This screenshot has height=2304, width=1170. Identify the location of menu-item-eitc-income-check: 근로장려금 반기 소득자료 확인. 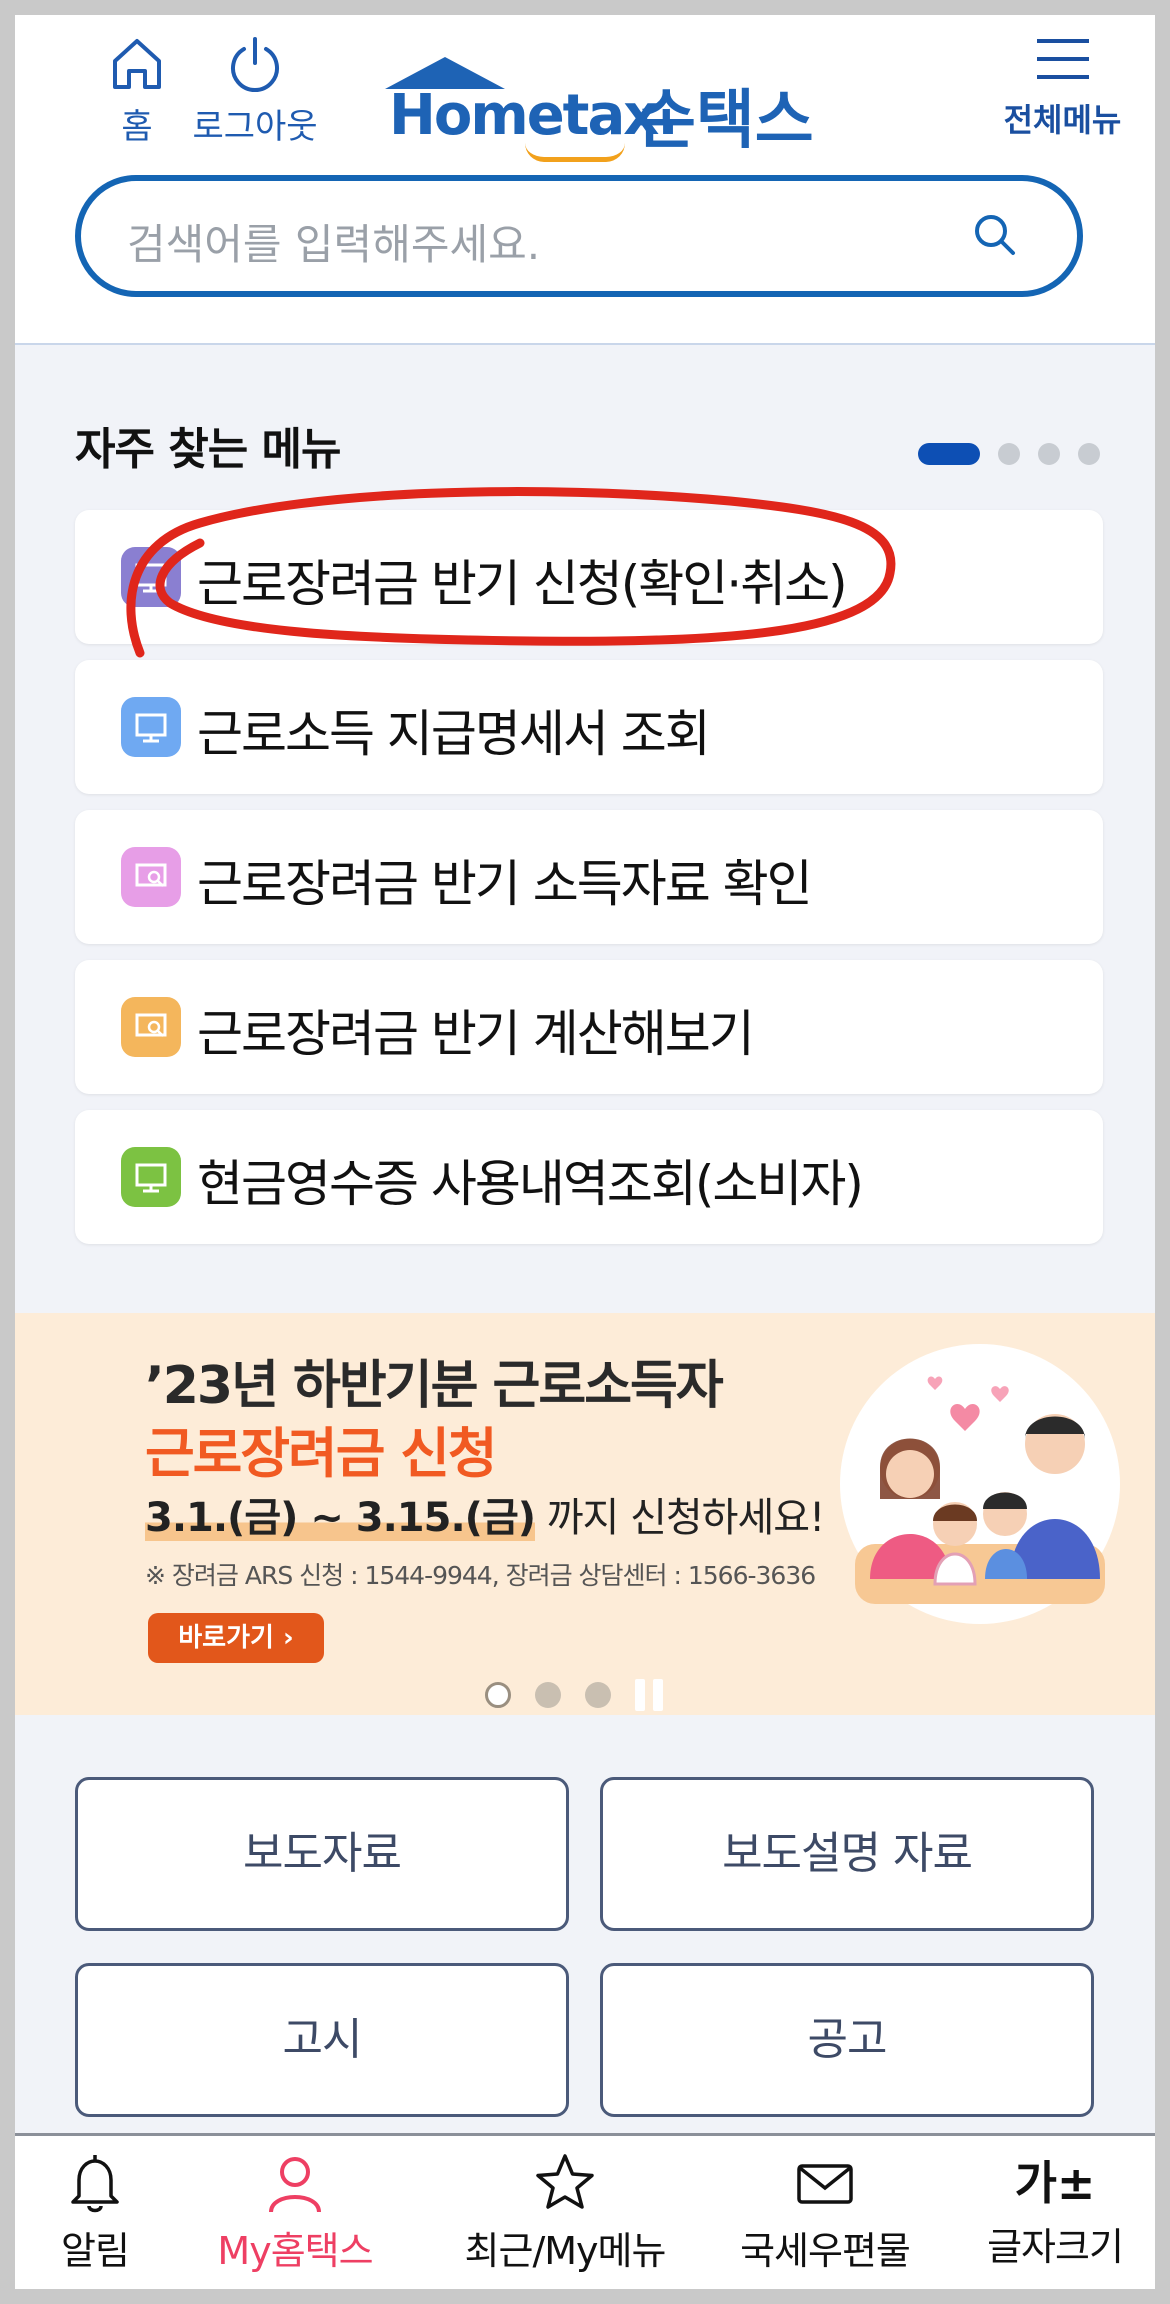
(589, 877).